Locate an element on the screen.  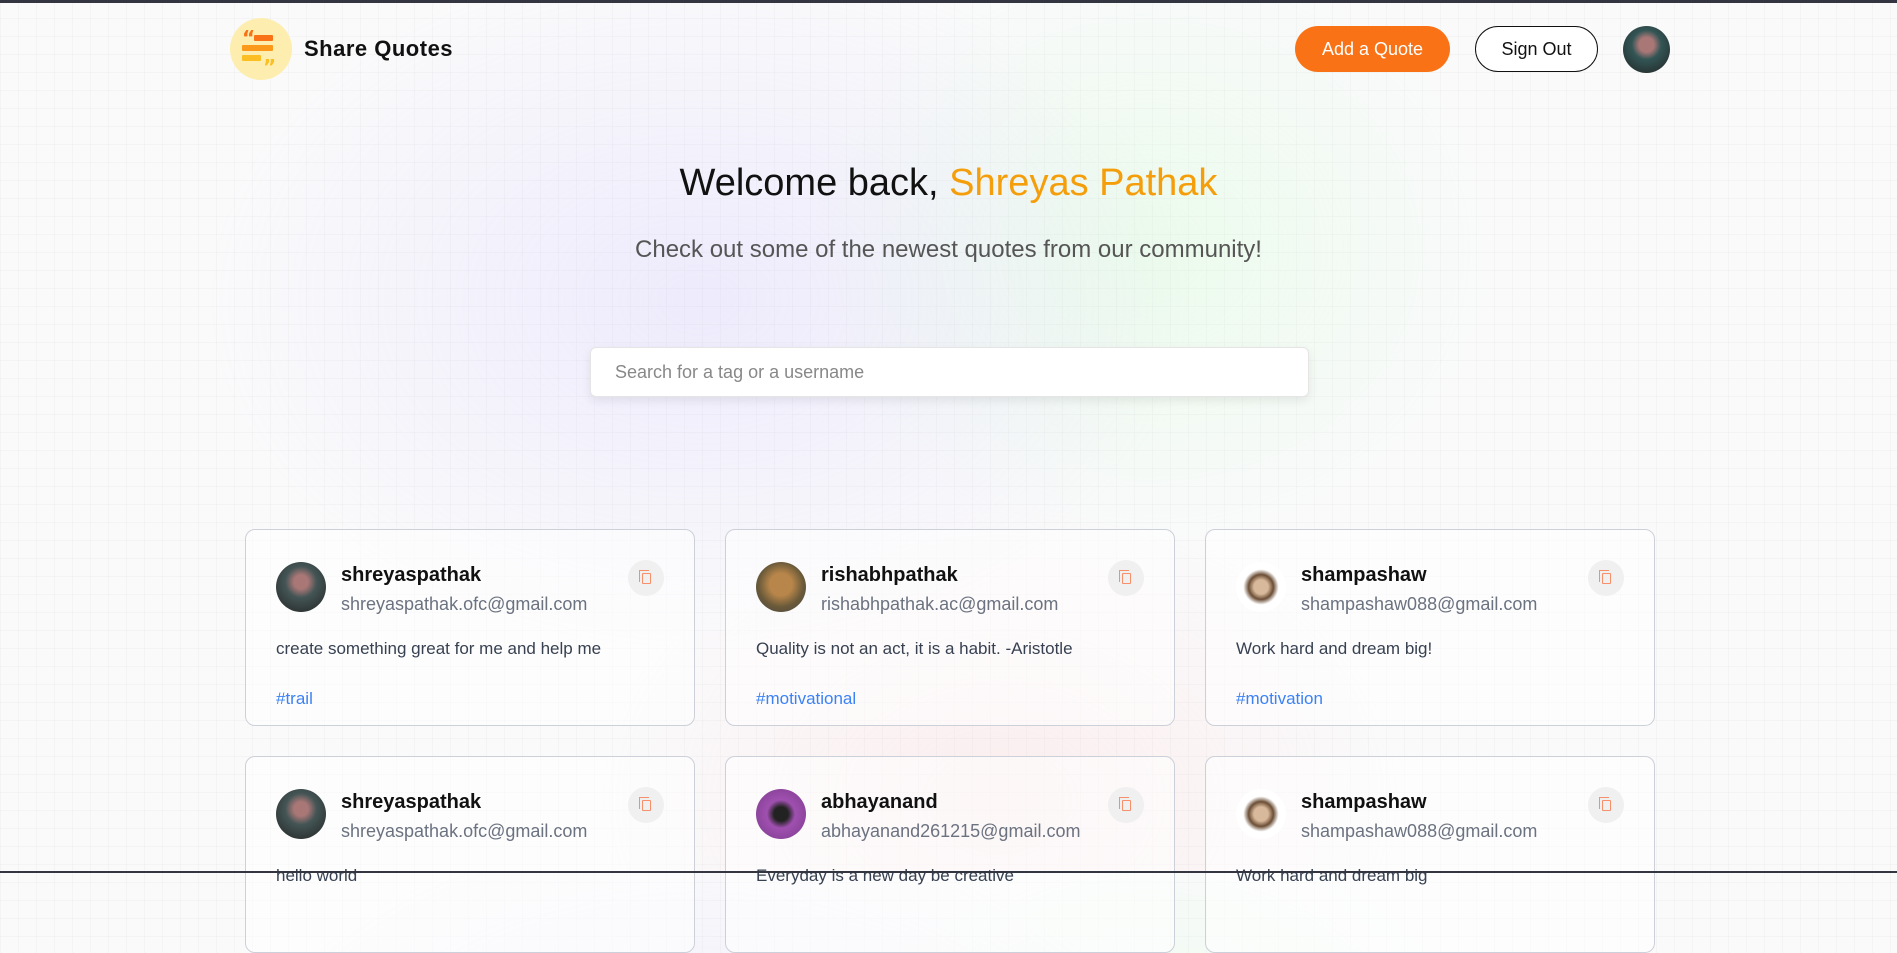
user-avatar is located at coordinates (1646, 49).